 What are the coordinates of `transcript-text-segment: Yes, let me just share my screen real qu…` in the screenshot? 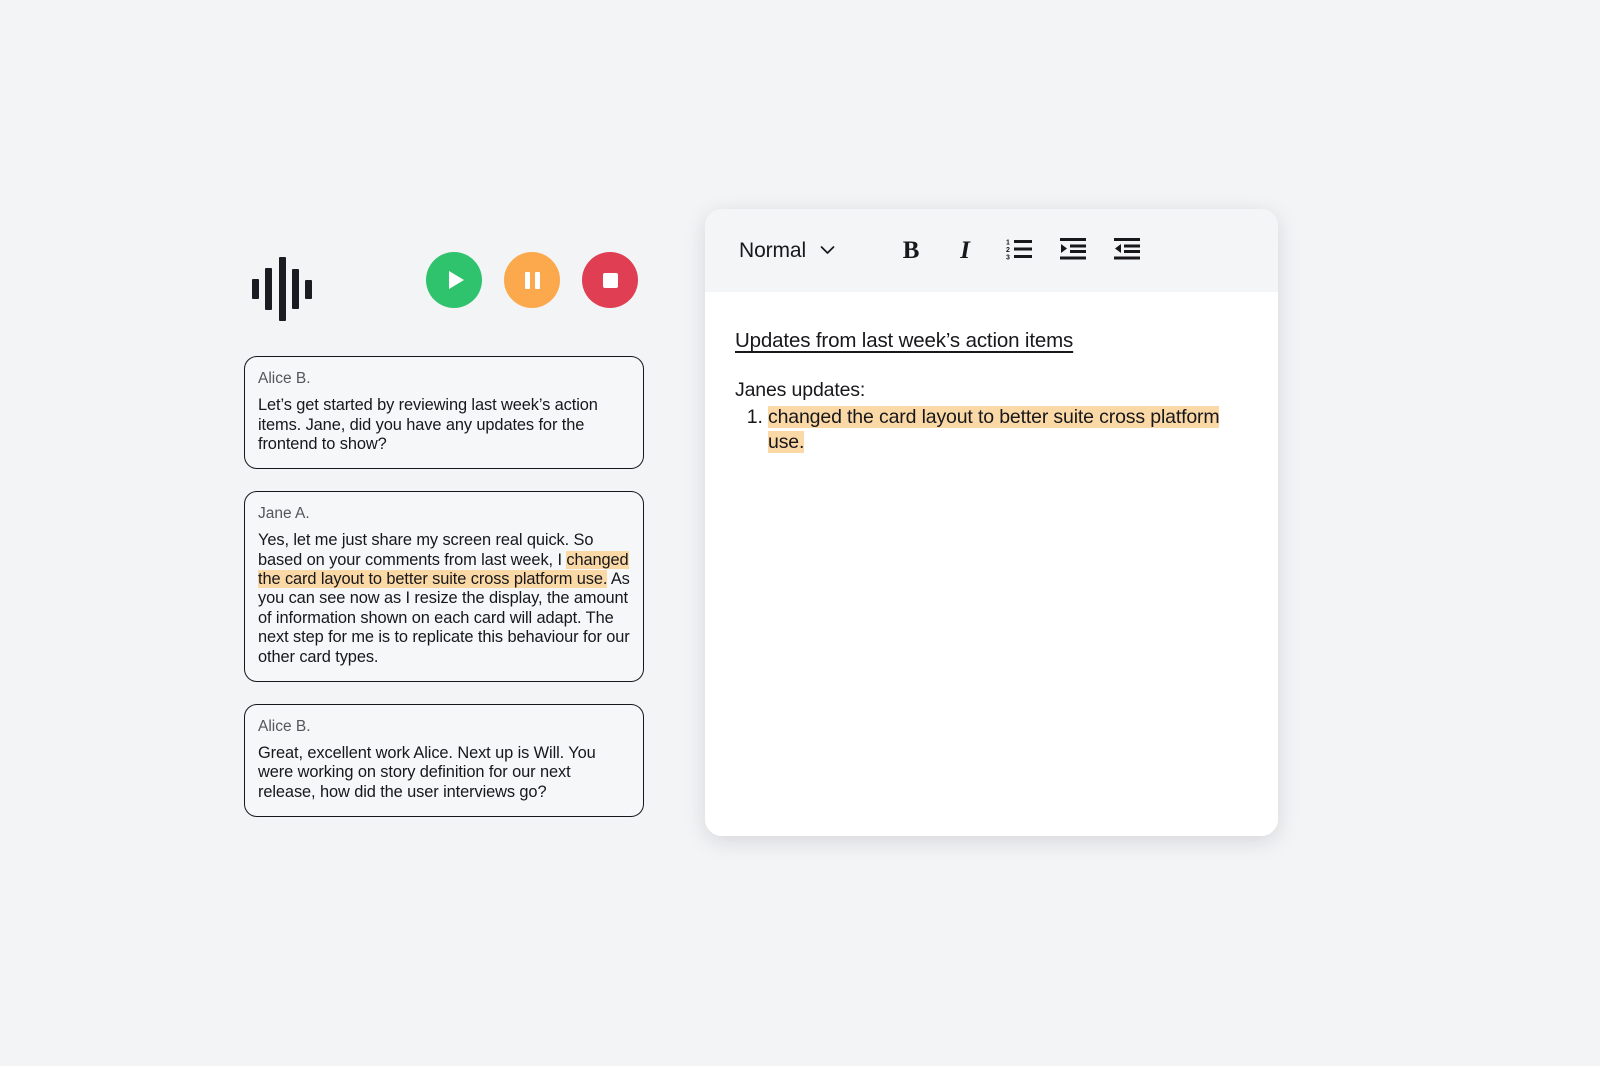 It's located at (426, 550).